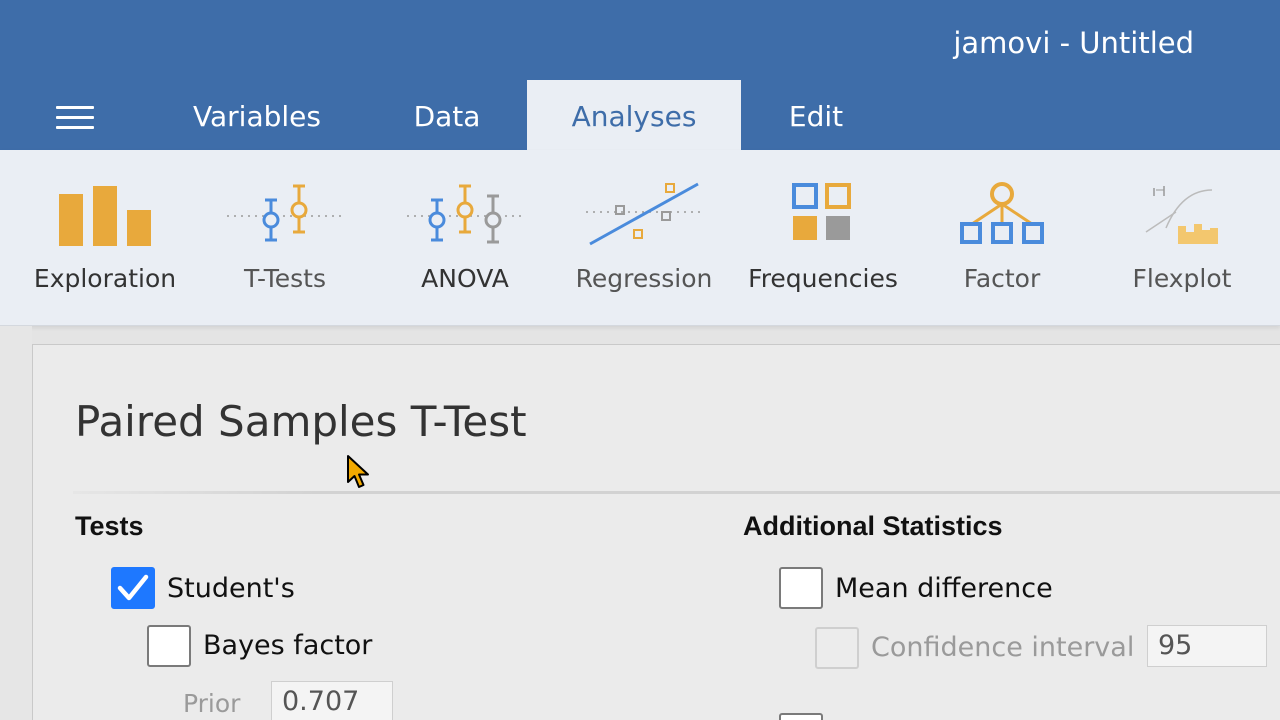  What do you see at coordinates (821, 211) in the screenshot?
I see `frequencies-icon` at bounding box center [821, 211].